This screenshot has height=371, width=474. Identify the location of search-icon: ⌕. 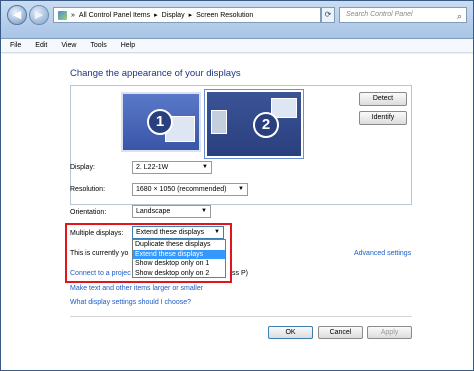
(459, 16).